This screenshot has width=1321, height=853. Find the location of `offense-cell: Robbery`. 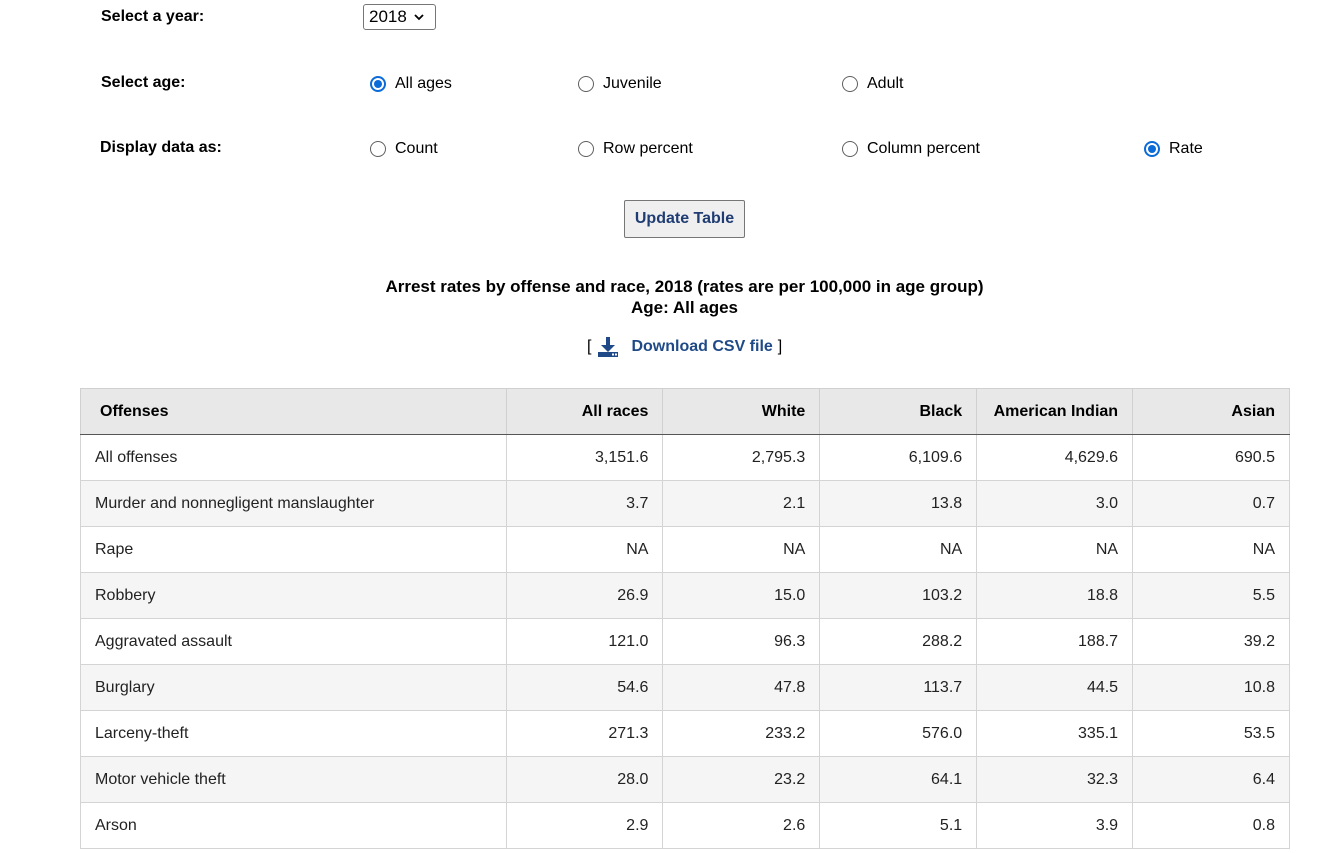

offense-cell: Robbery is located at coordinates (293, 595).